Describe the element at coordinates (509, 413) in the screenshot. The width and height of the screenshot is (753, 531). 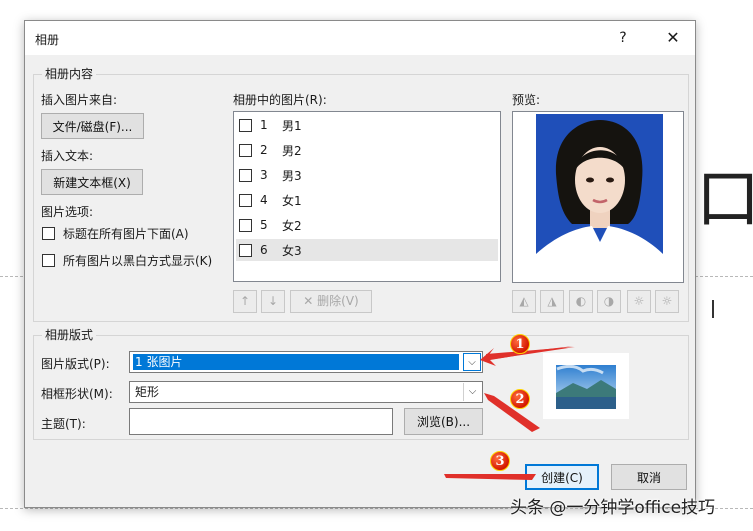
I see `annotation-arrows` at that location.